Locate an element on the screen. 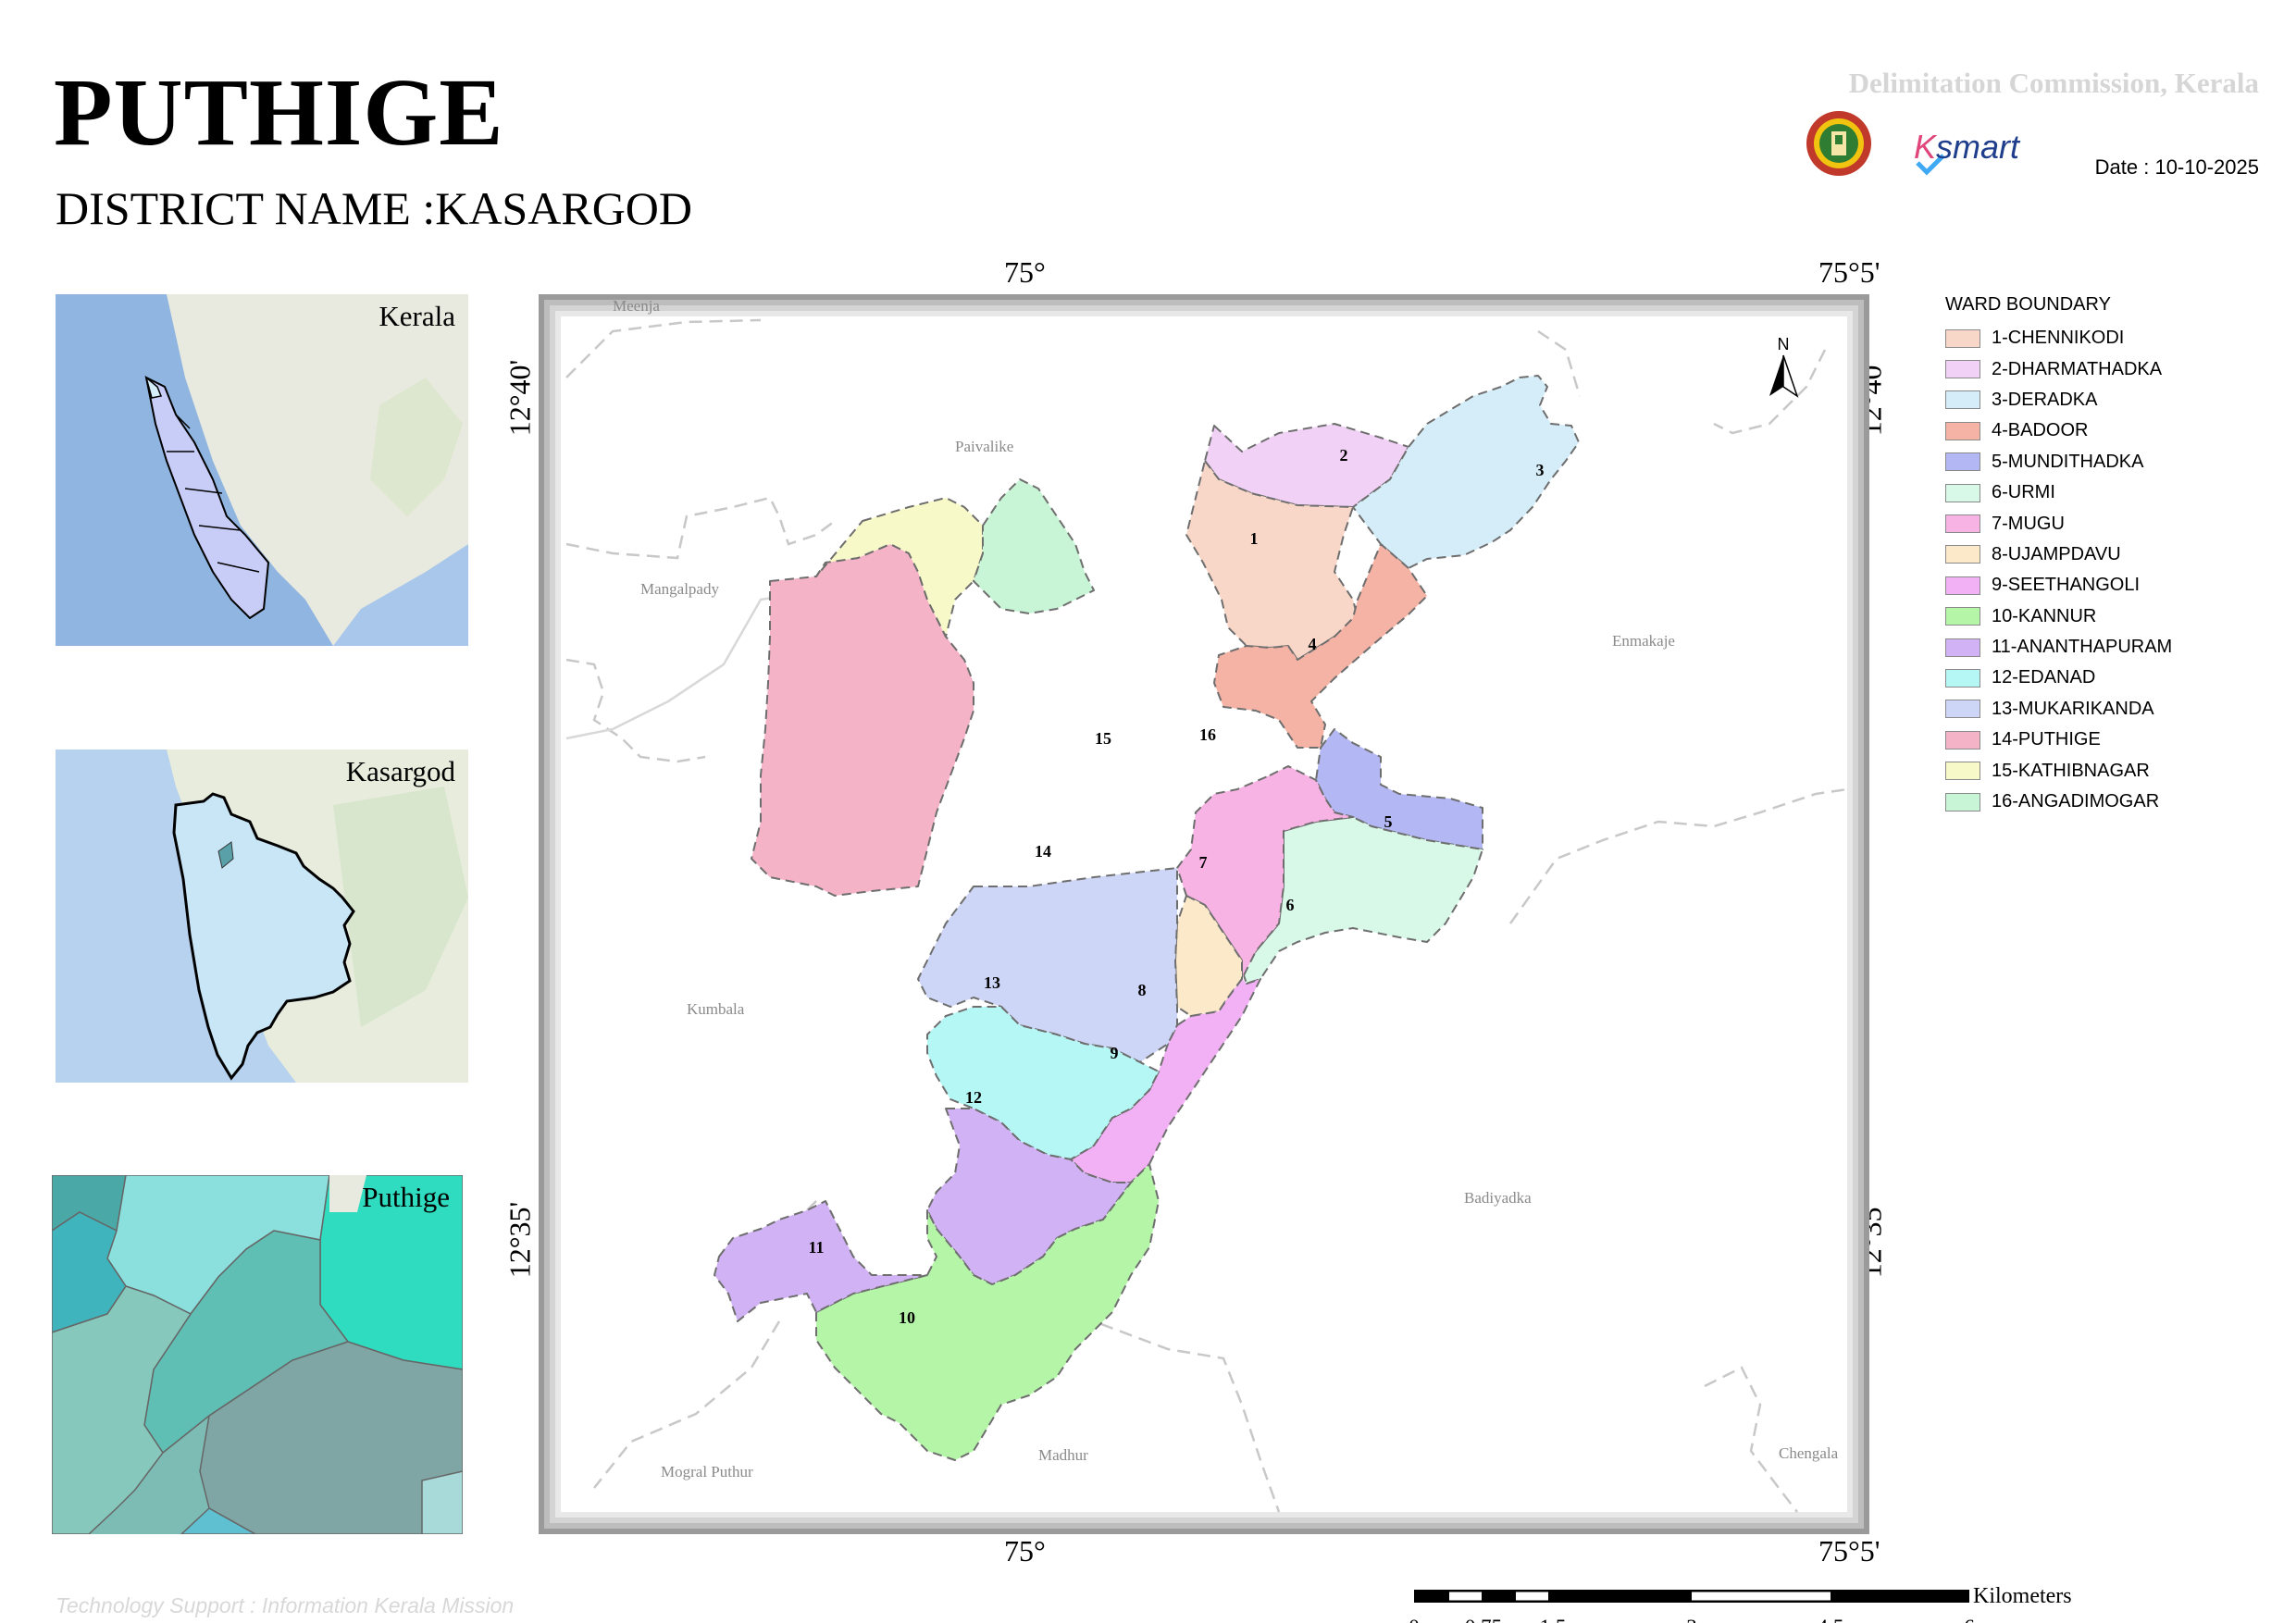 The height and width of the screenshot is (1623, 2296). ward-label-9: 9 is located at coordinates (1115, 1053).